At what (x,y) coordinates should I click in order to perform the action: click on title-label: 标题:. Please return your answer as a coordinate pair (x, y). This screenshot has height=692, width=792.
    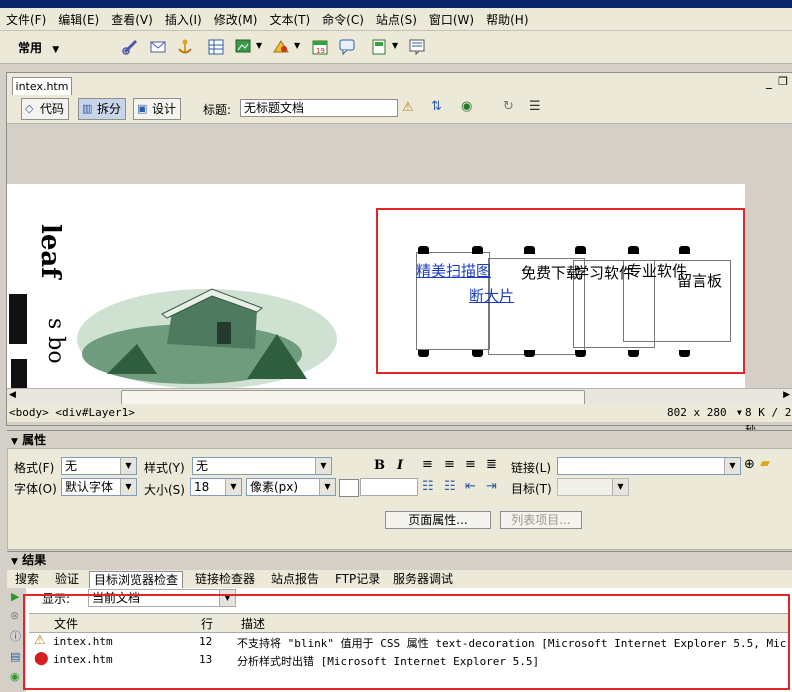
    Looking at the image, I should click on (217, 110).